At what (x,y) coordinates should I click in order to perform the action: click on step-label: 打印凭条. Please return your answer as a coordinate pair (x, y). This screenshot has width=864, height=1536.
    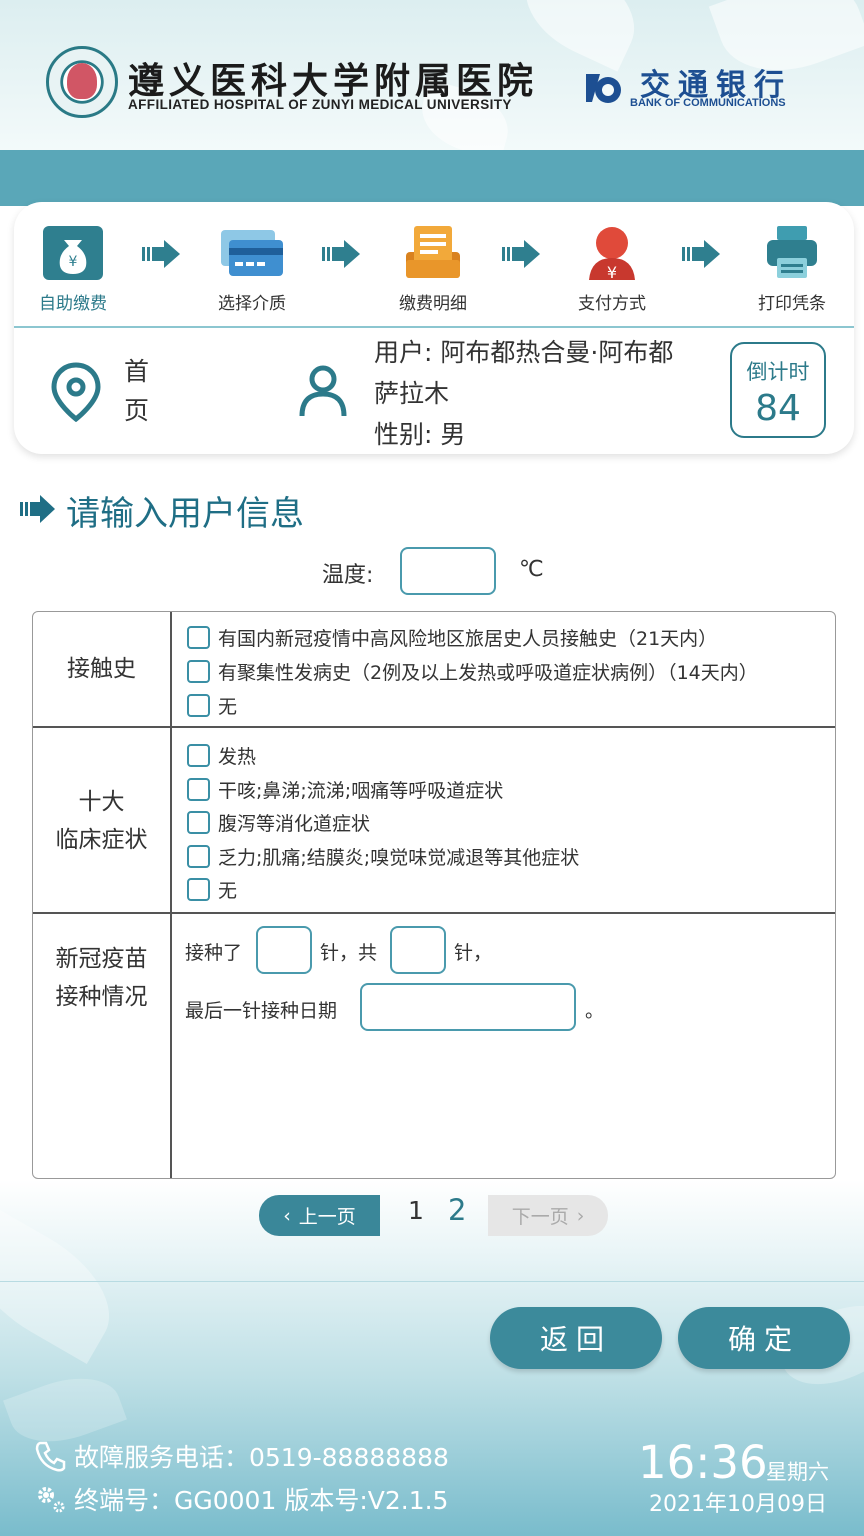
    Looking at the image, I should click on (792, 304).